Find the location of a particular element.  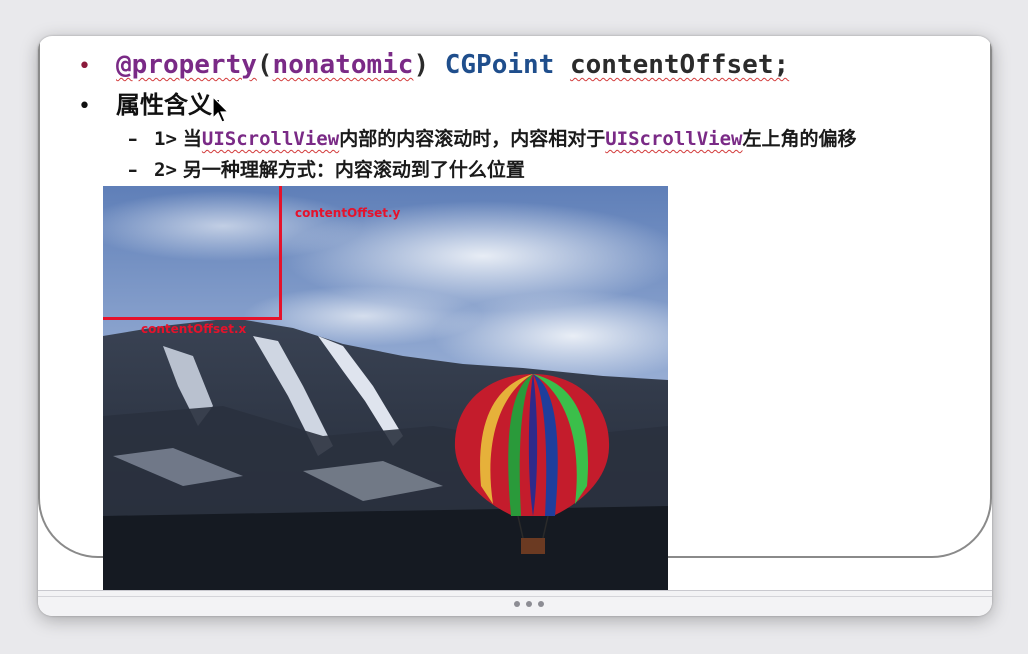

content-offset-x-label: contentOffset.x is located at coordinates (194, 329).